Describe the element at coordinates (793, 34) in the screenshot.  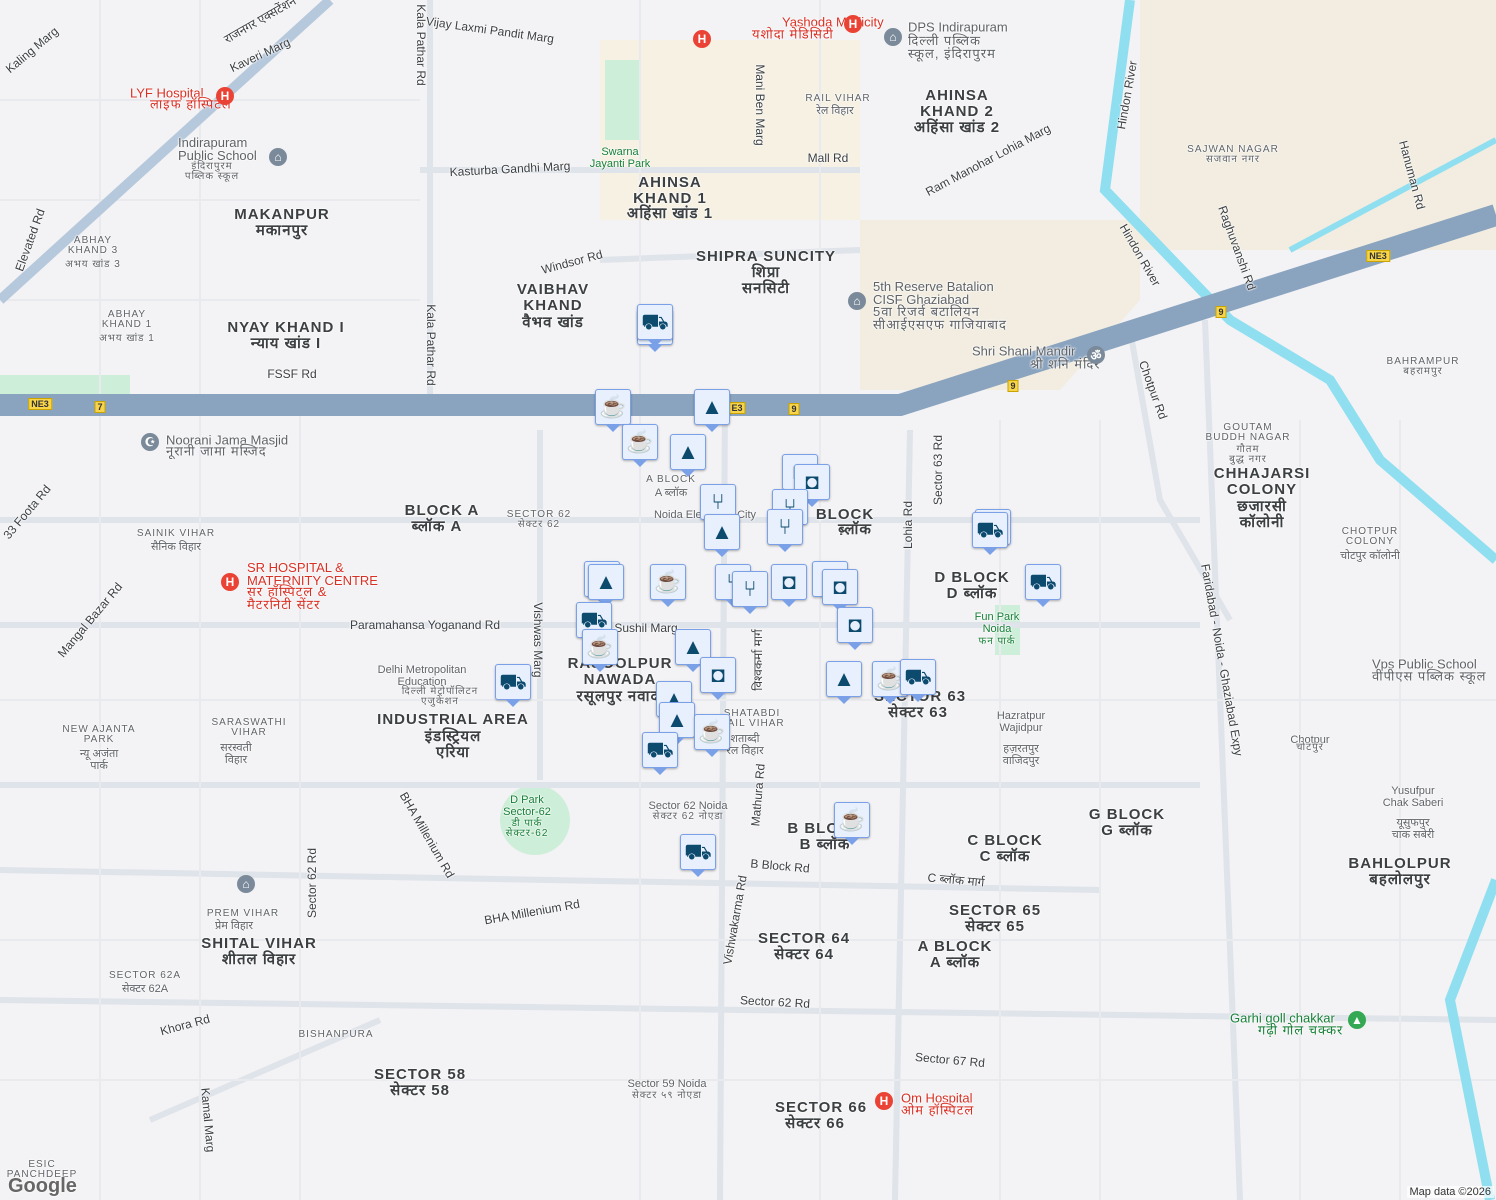
I see `map-label-yashoda_hi: यशोदा मेडिसिटी` at that location.